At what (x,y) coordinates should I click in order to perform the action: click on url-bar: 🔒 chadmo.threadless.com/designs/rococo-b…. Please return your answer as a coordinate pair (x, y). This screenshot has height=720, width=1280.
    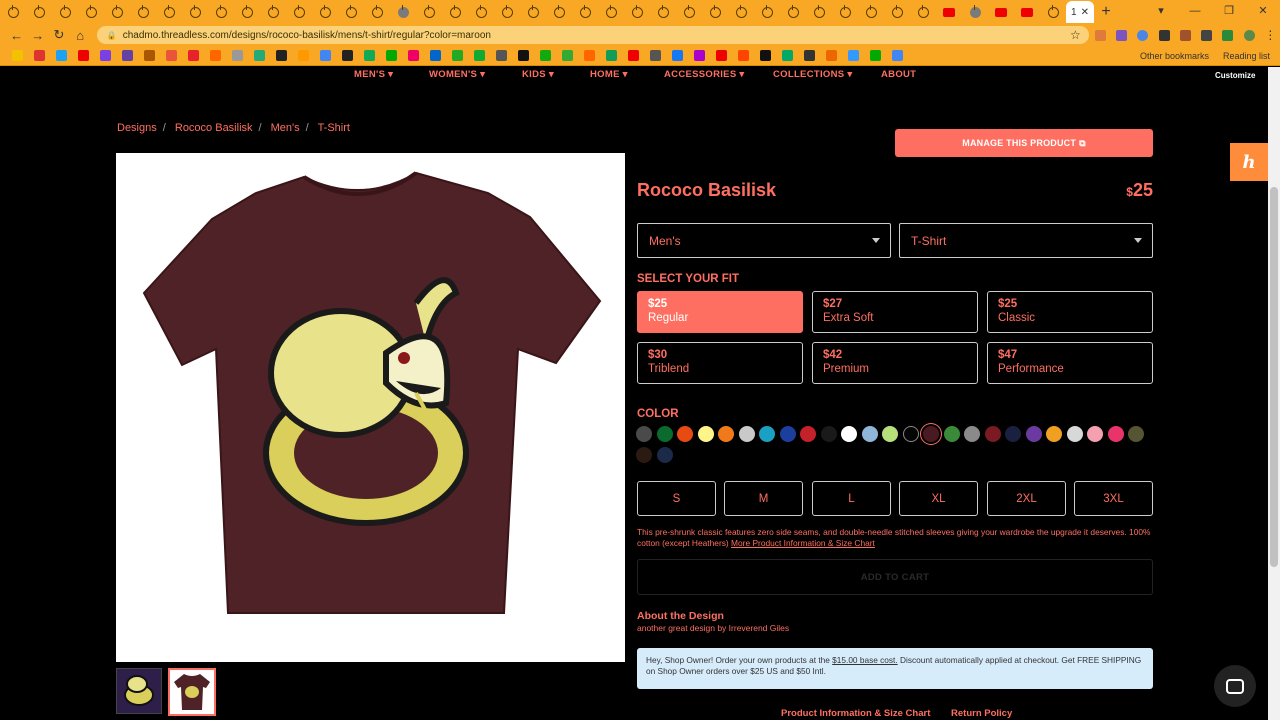
    Looking at the image, I should click on (592, 35).